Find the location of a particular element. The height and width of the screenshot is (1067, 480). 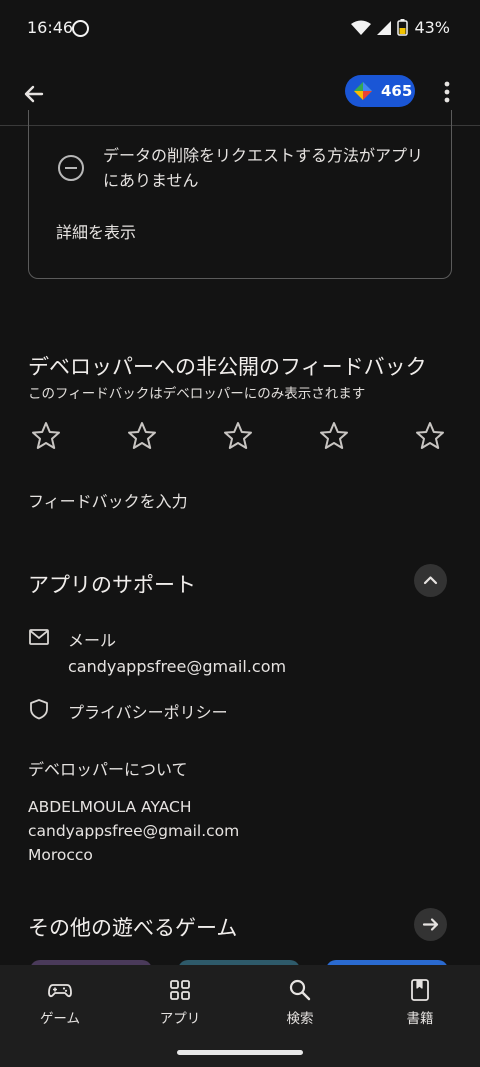

more-options-button is located at coordinates (447, 92).